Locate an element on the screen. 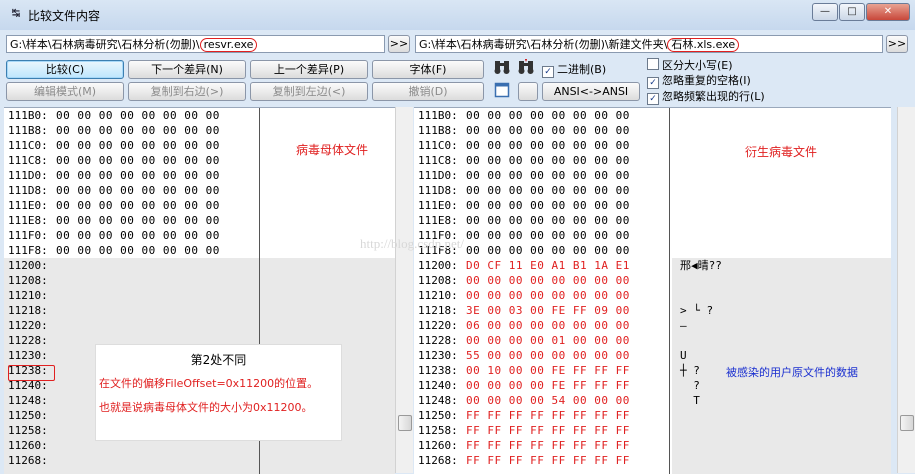  case-checkbox: 区分大小写(E) is located at coordinates (690, 65).